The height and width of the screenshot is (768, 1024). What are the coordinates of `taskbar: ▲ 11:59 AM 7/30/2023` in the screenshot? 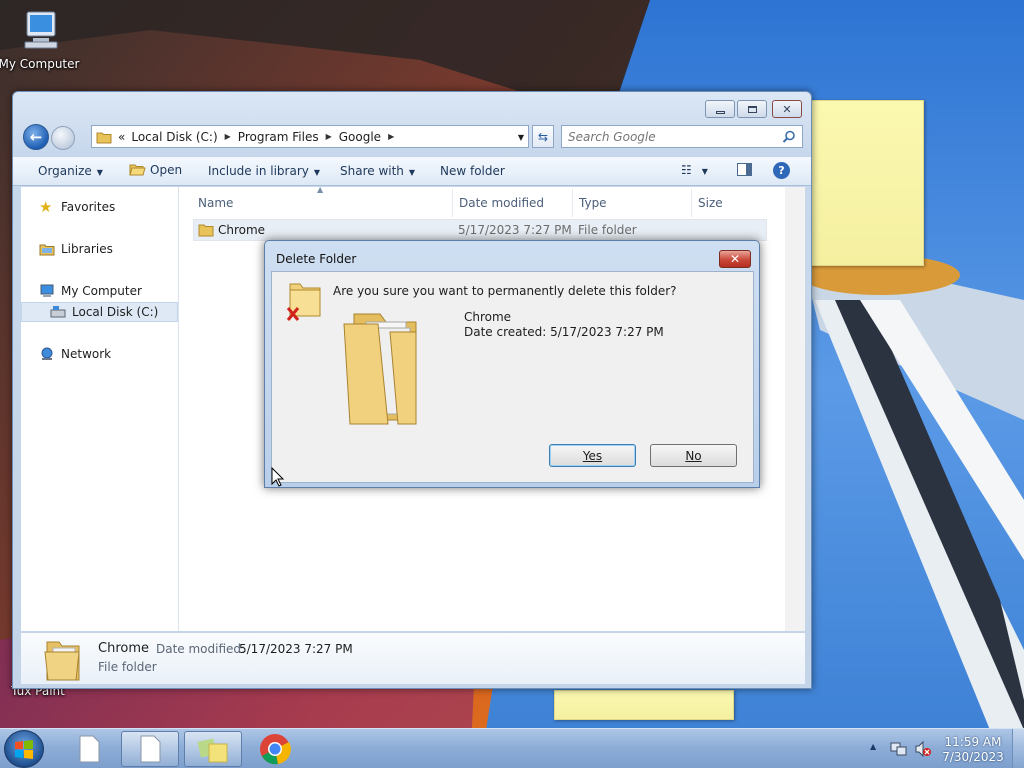 It's located at (512, 748).